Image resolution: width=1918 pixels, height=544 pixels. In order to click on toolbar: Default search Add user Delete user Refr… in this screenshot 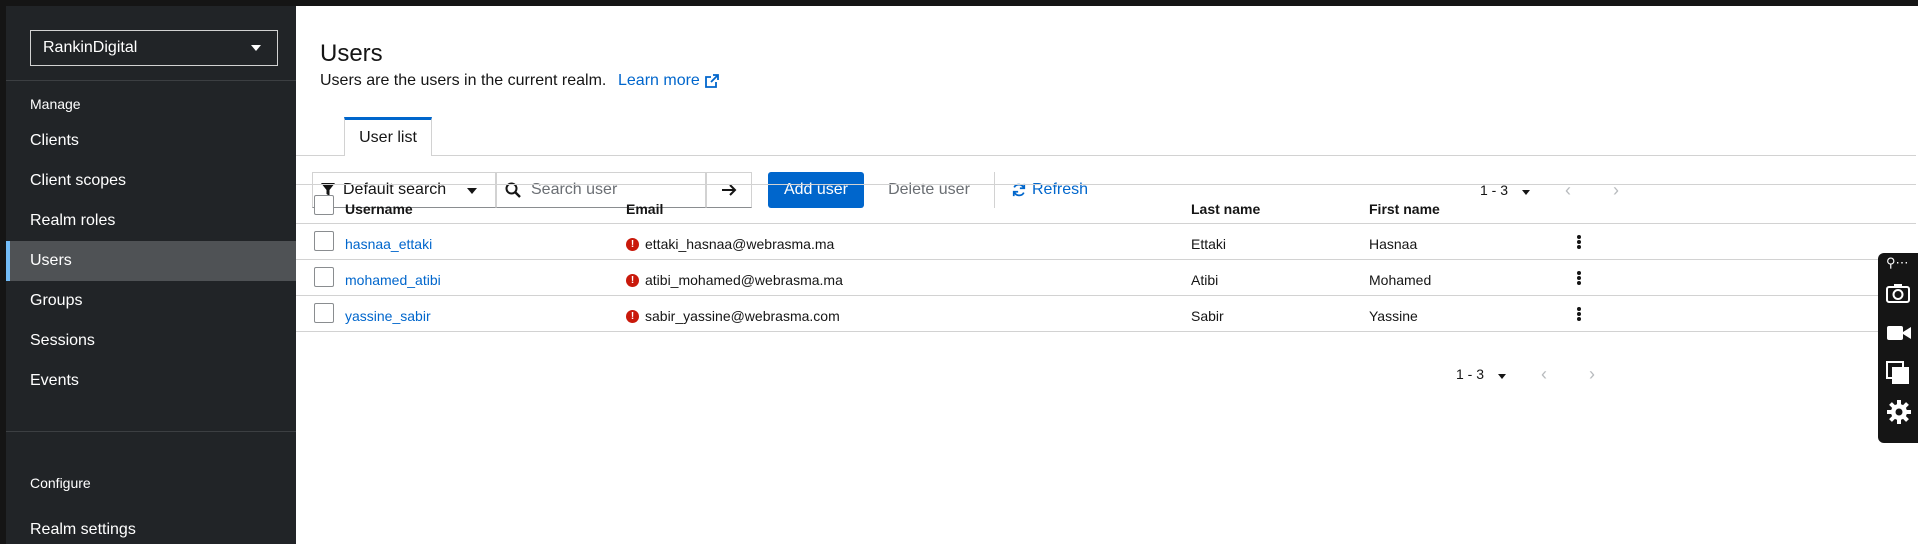, I will do `click(1112, 190)`.